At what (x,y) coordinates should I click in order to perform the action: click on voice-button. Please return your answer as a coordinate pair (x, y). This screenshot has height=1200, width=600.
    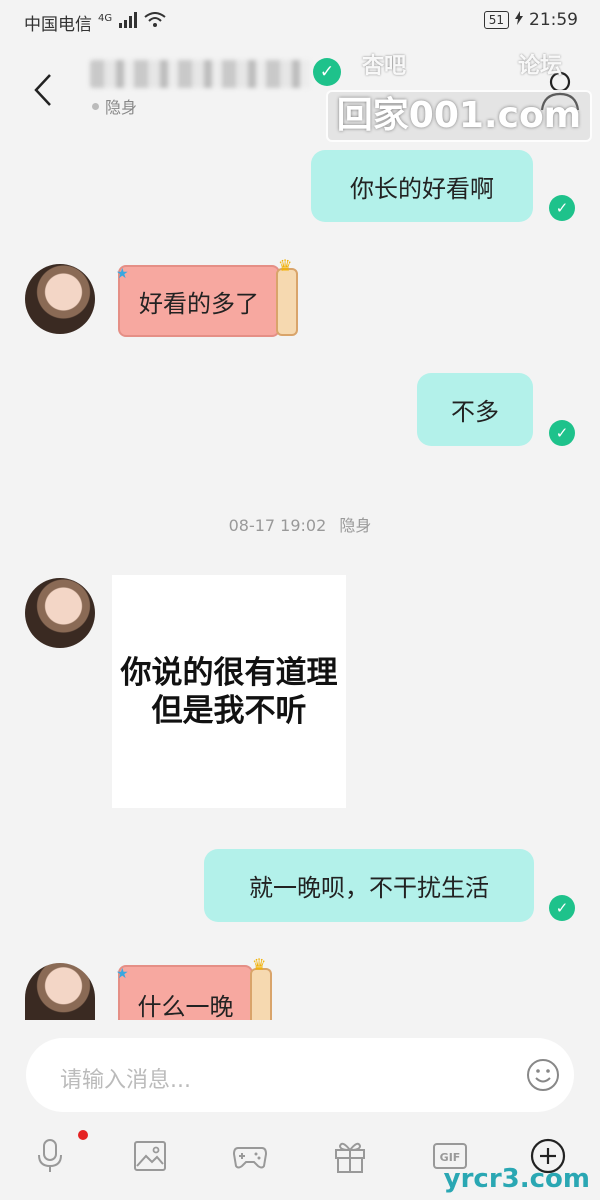
    Looking at the image, I should click on (50, 1156).